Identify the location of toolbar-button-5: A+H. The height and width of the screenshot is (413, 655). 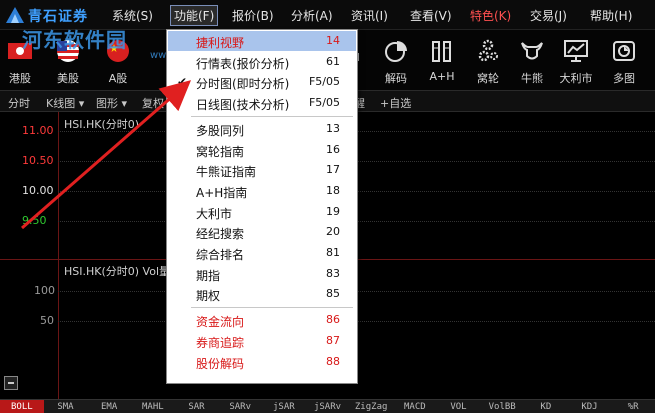
(442, 60).